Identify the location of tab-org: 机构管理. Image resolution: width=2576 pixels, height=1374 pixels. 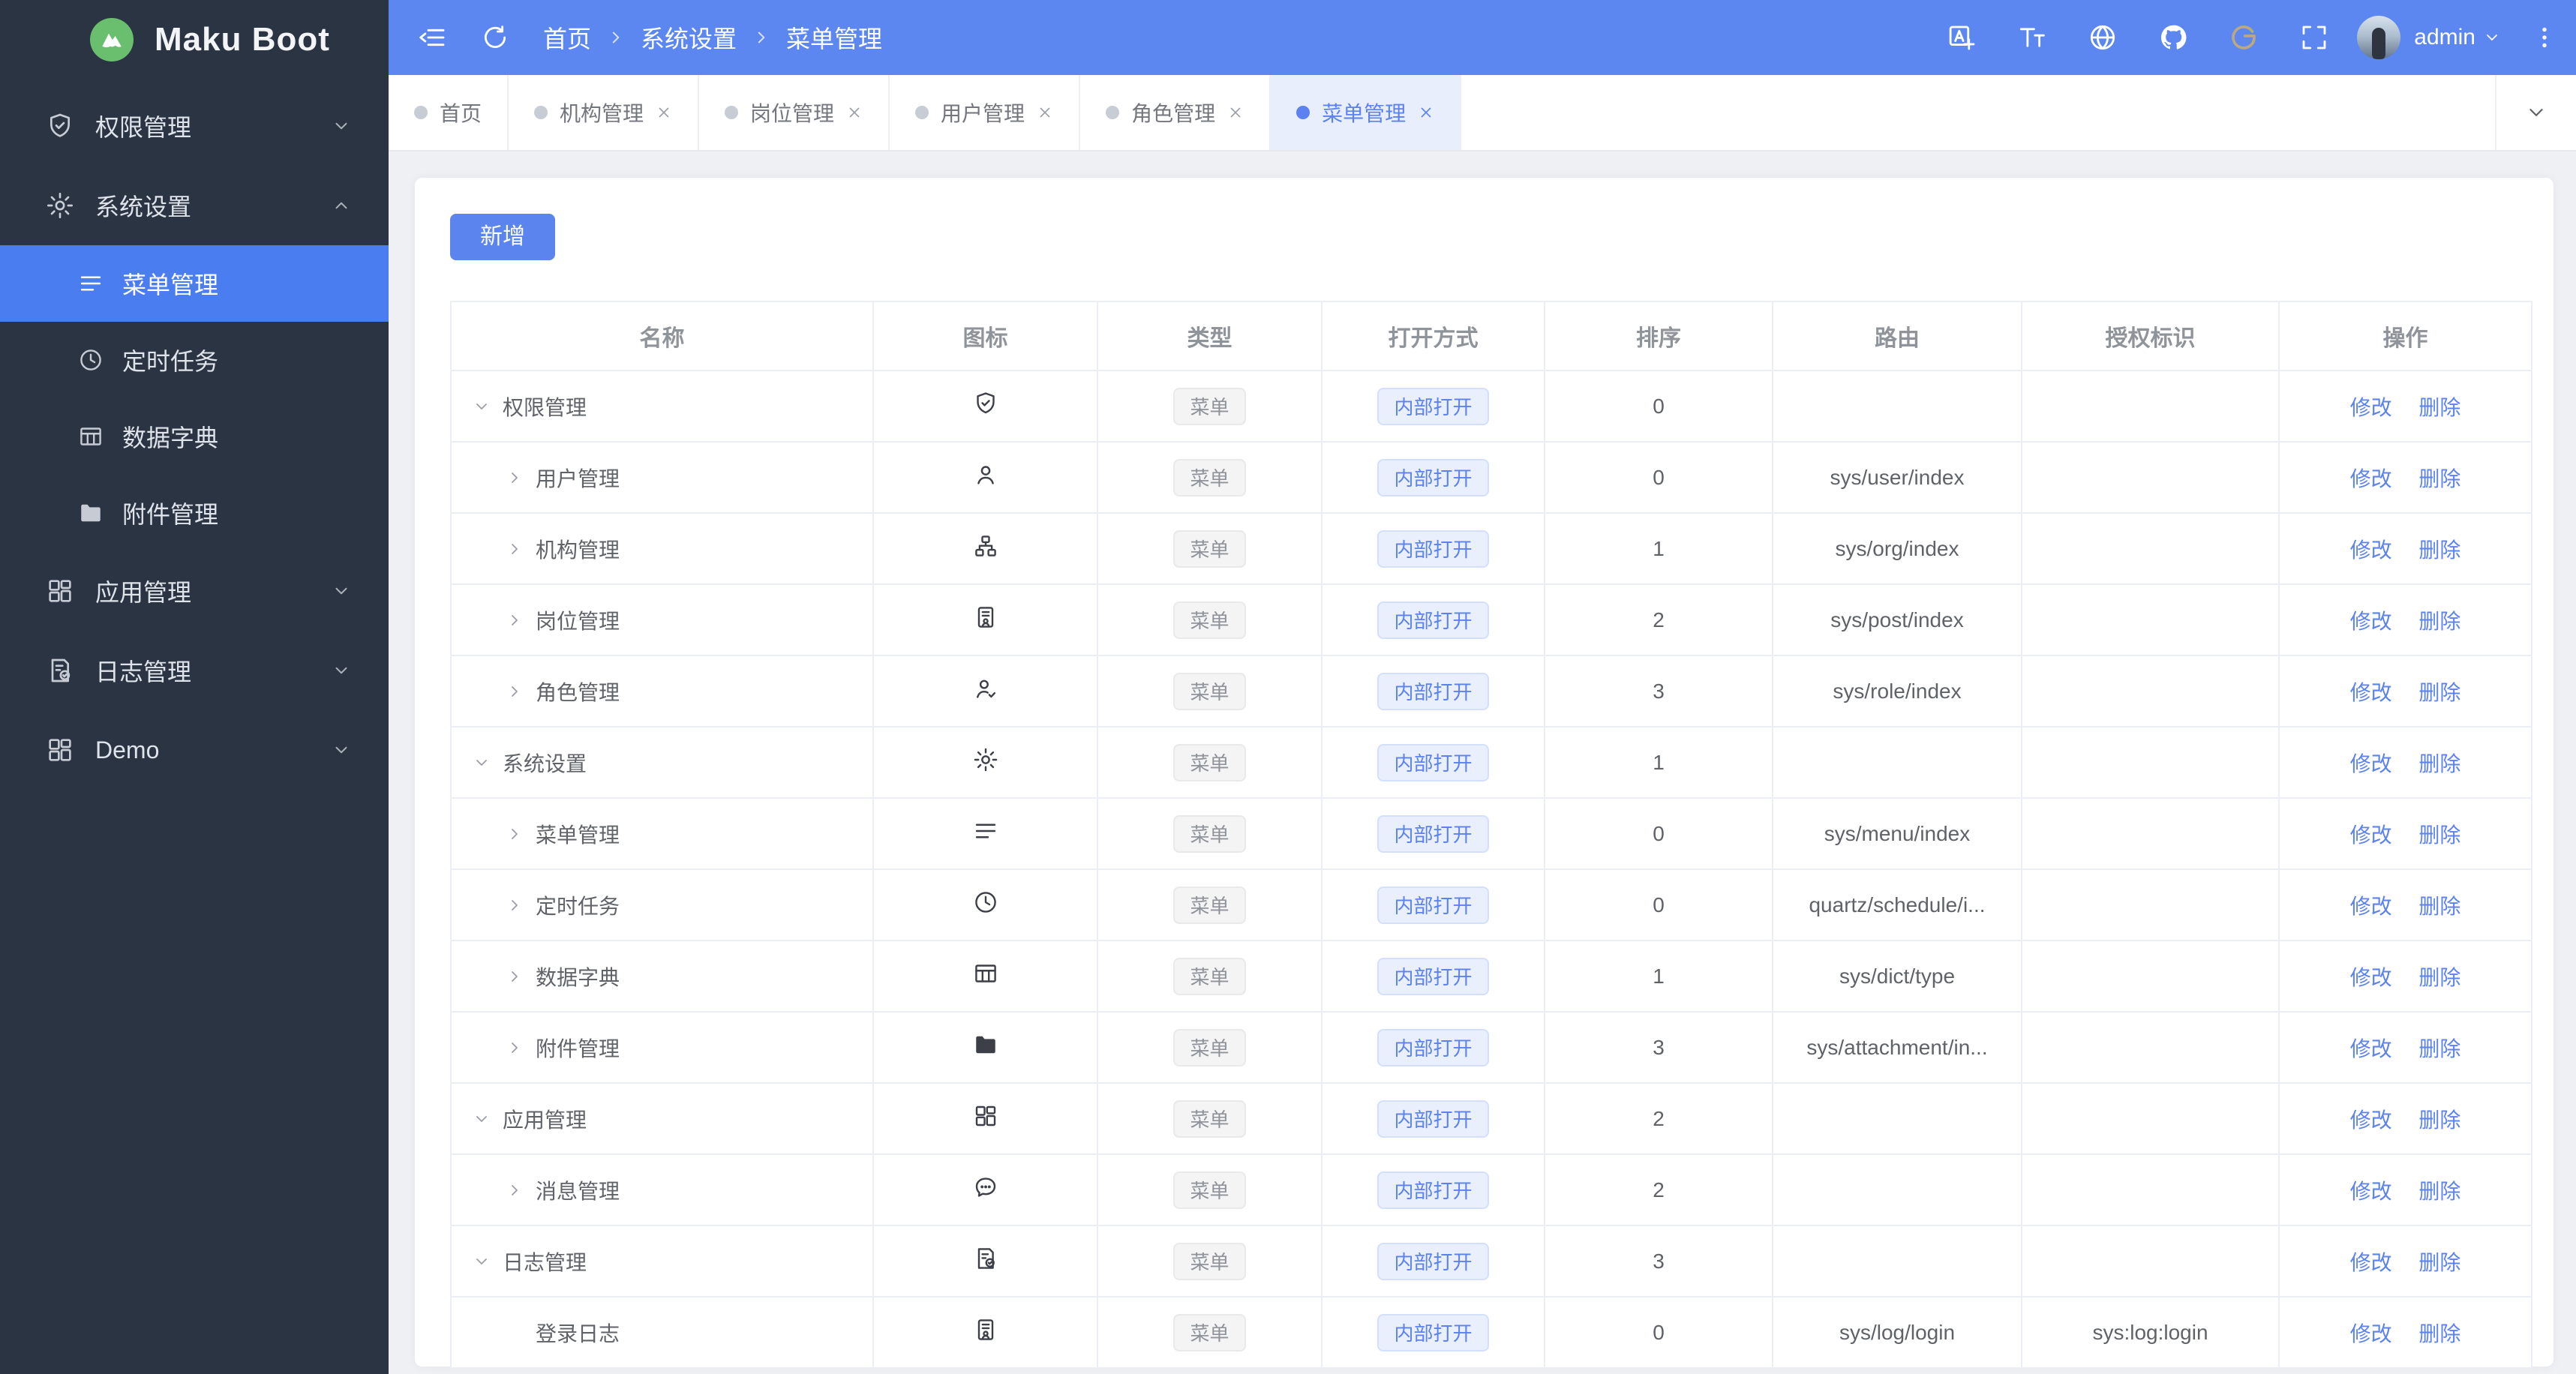
(604, 112).